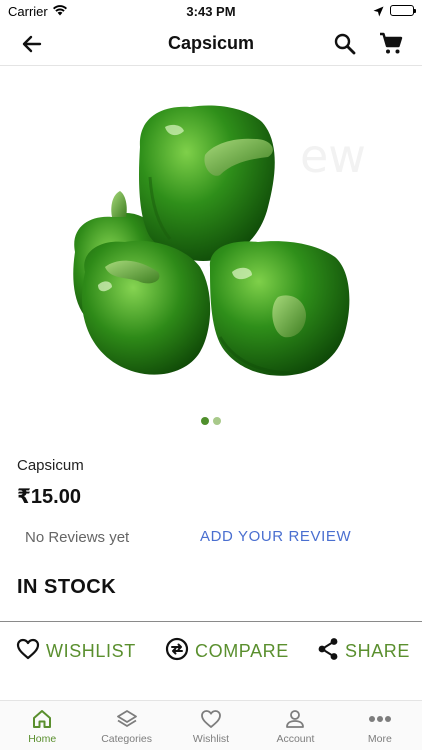  What do you see at coordinates (211, 739) in the screenshot?
I see `nav-label-wishlist: Wishlist` at bounding box center [211, 739].